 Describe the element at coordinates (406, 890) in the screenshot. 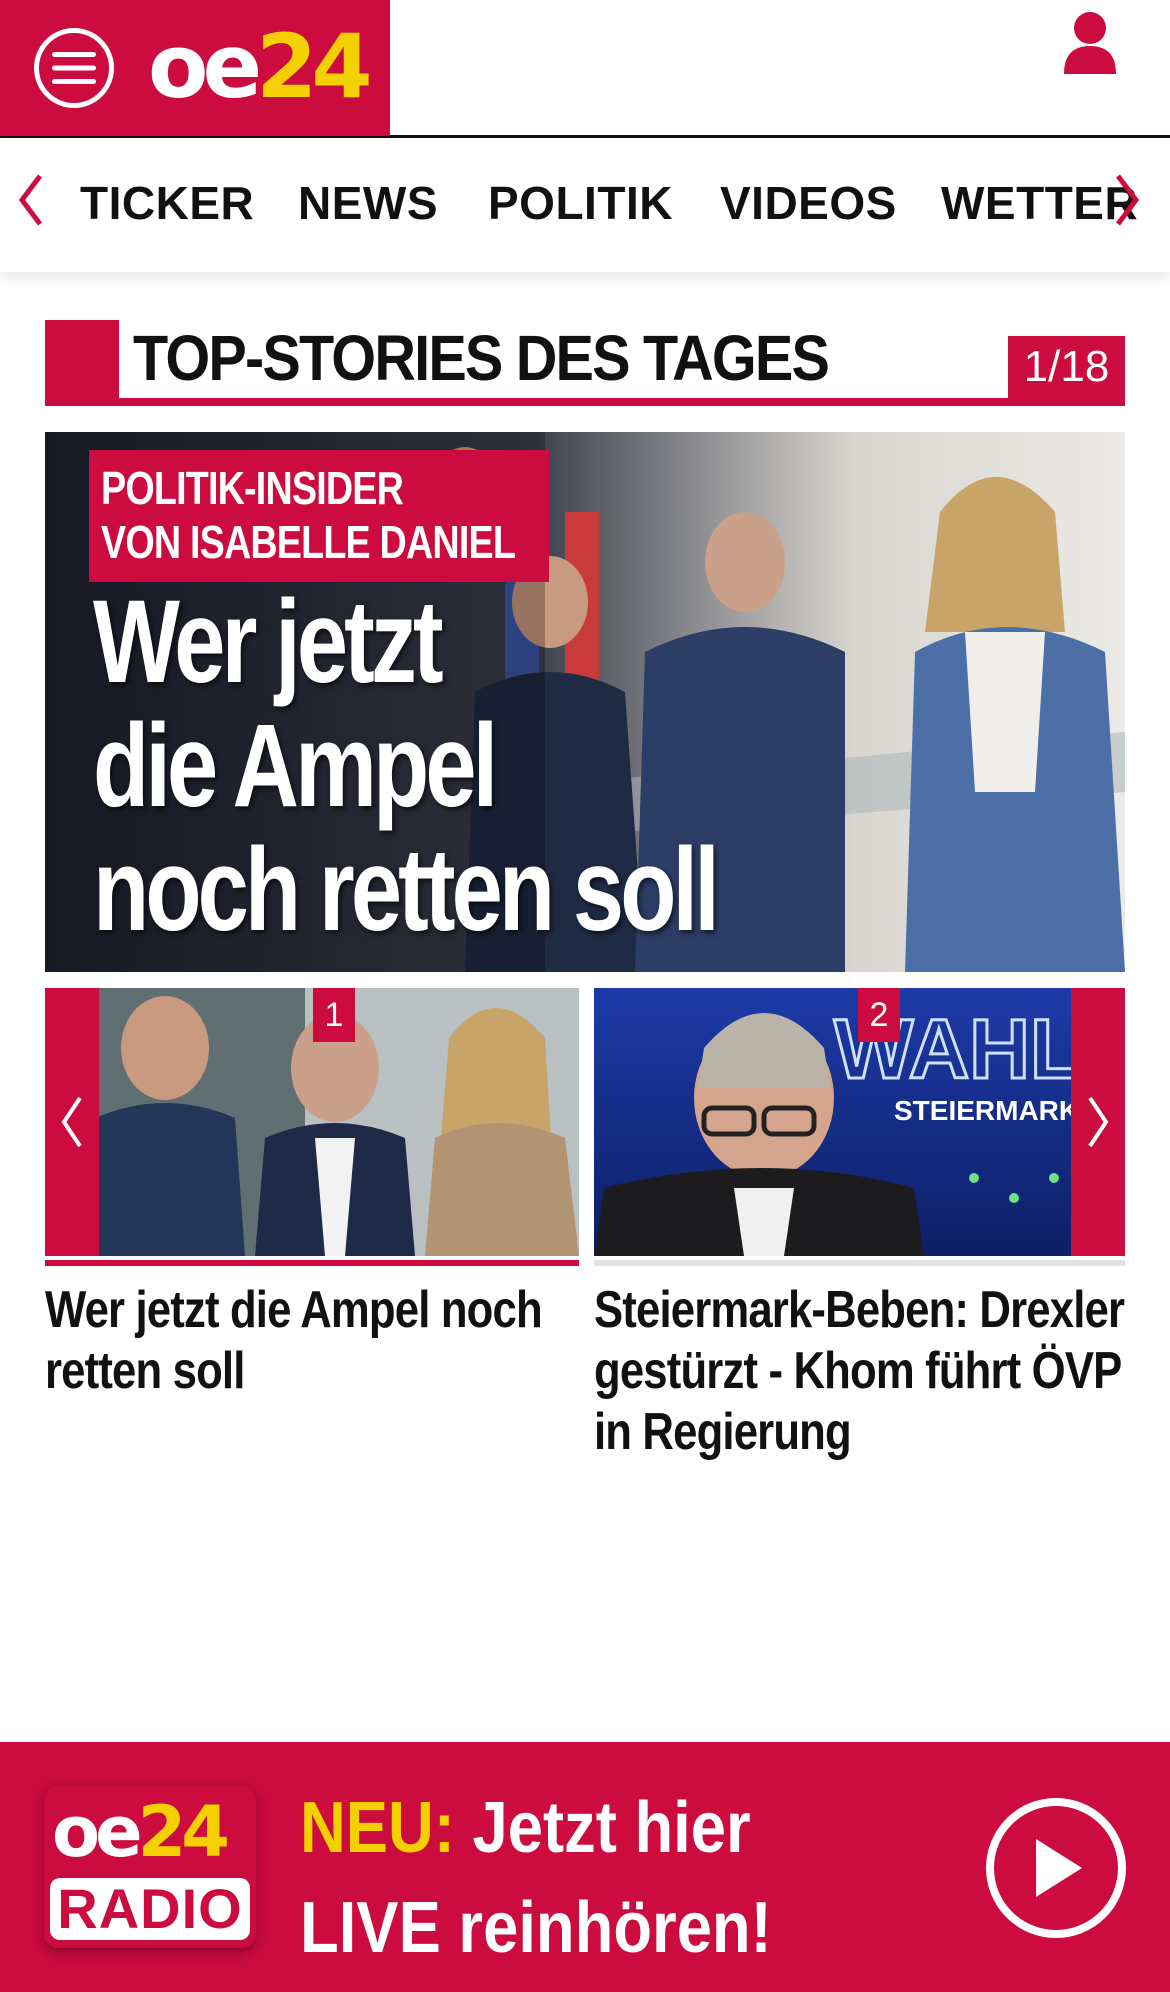

I see `hero-headline-line: noch retten soll` at that location.